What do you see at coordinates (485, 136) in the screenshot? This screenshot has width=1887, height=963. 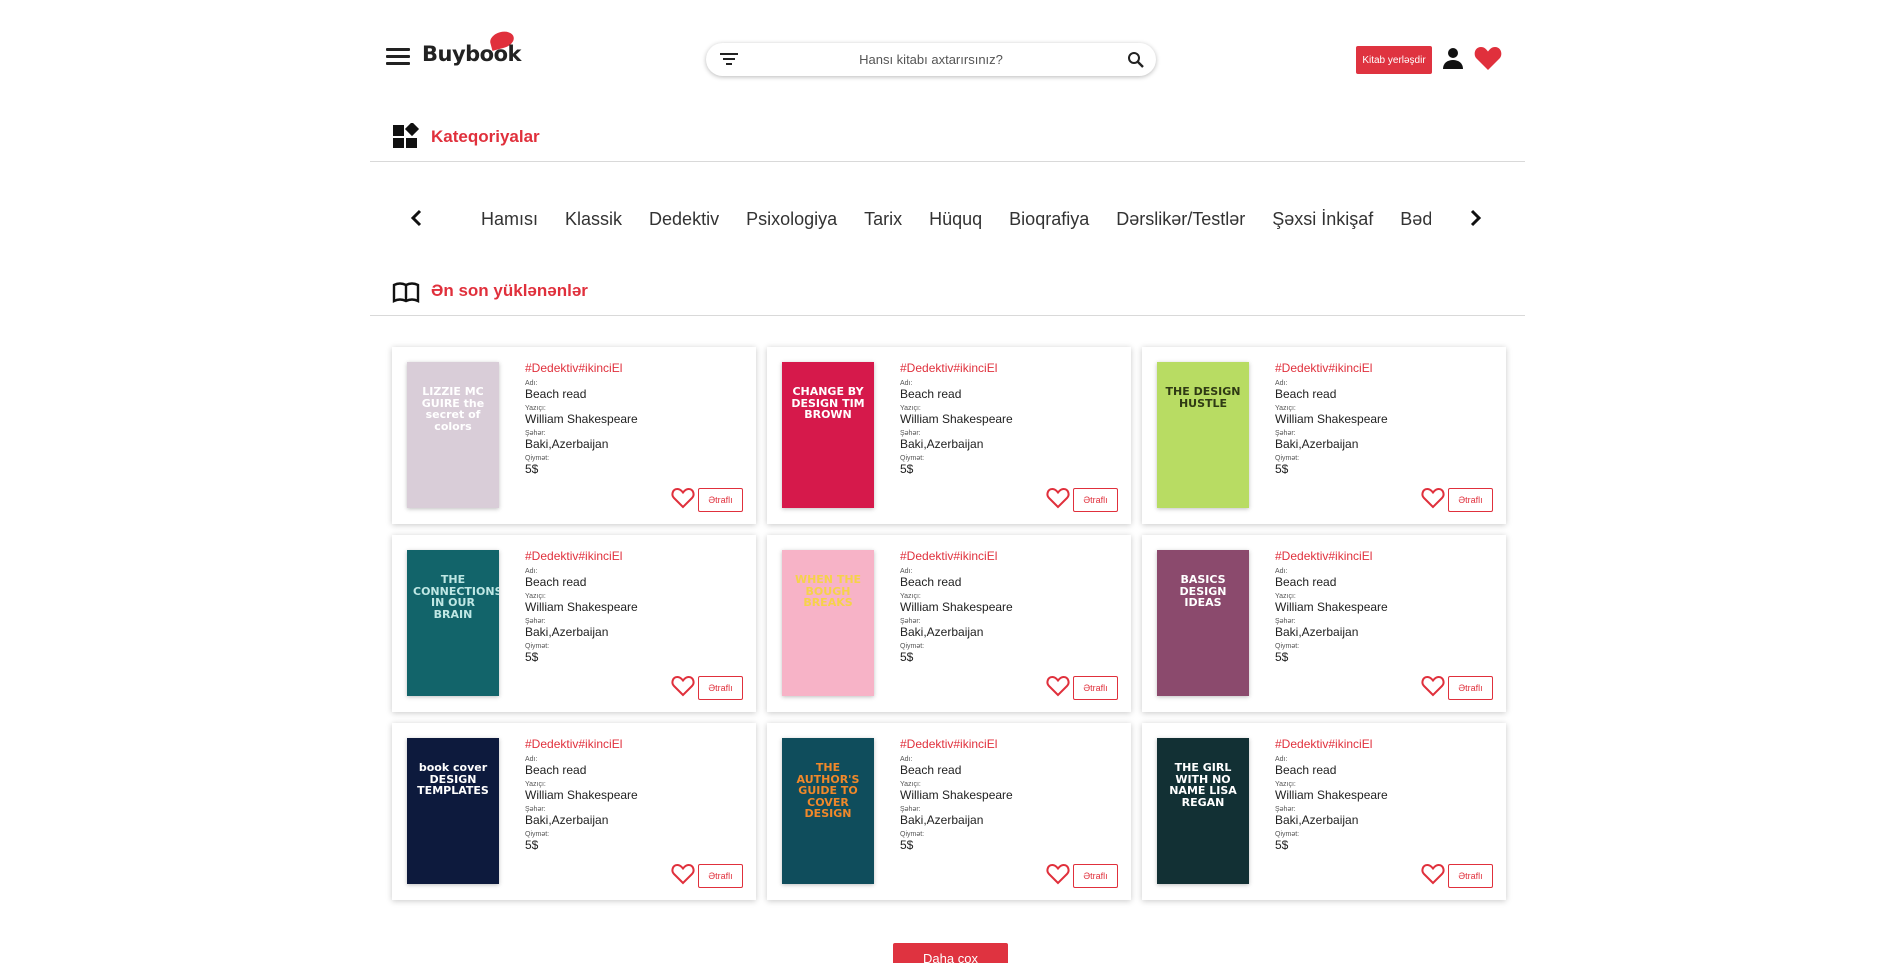 I see `categories-title: Kateqoriyalar` at bounding box center [485, 136].